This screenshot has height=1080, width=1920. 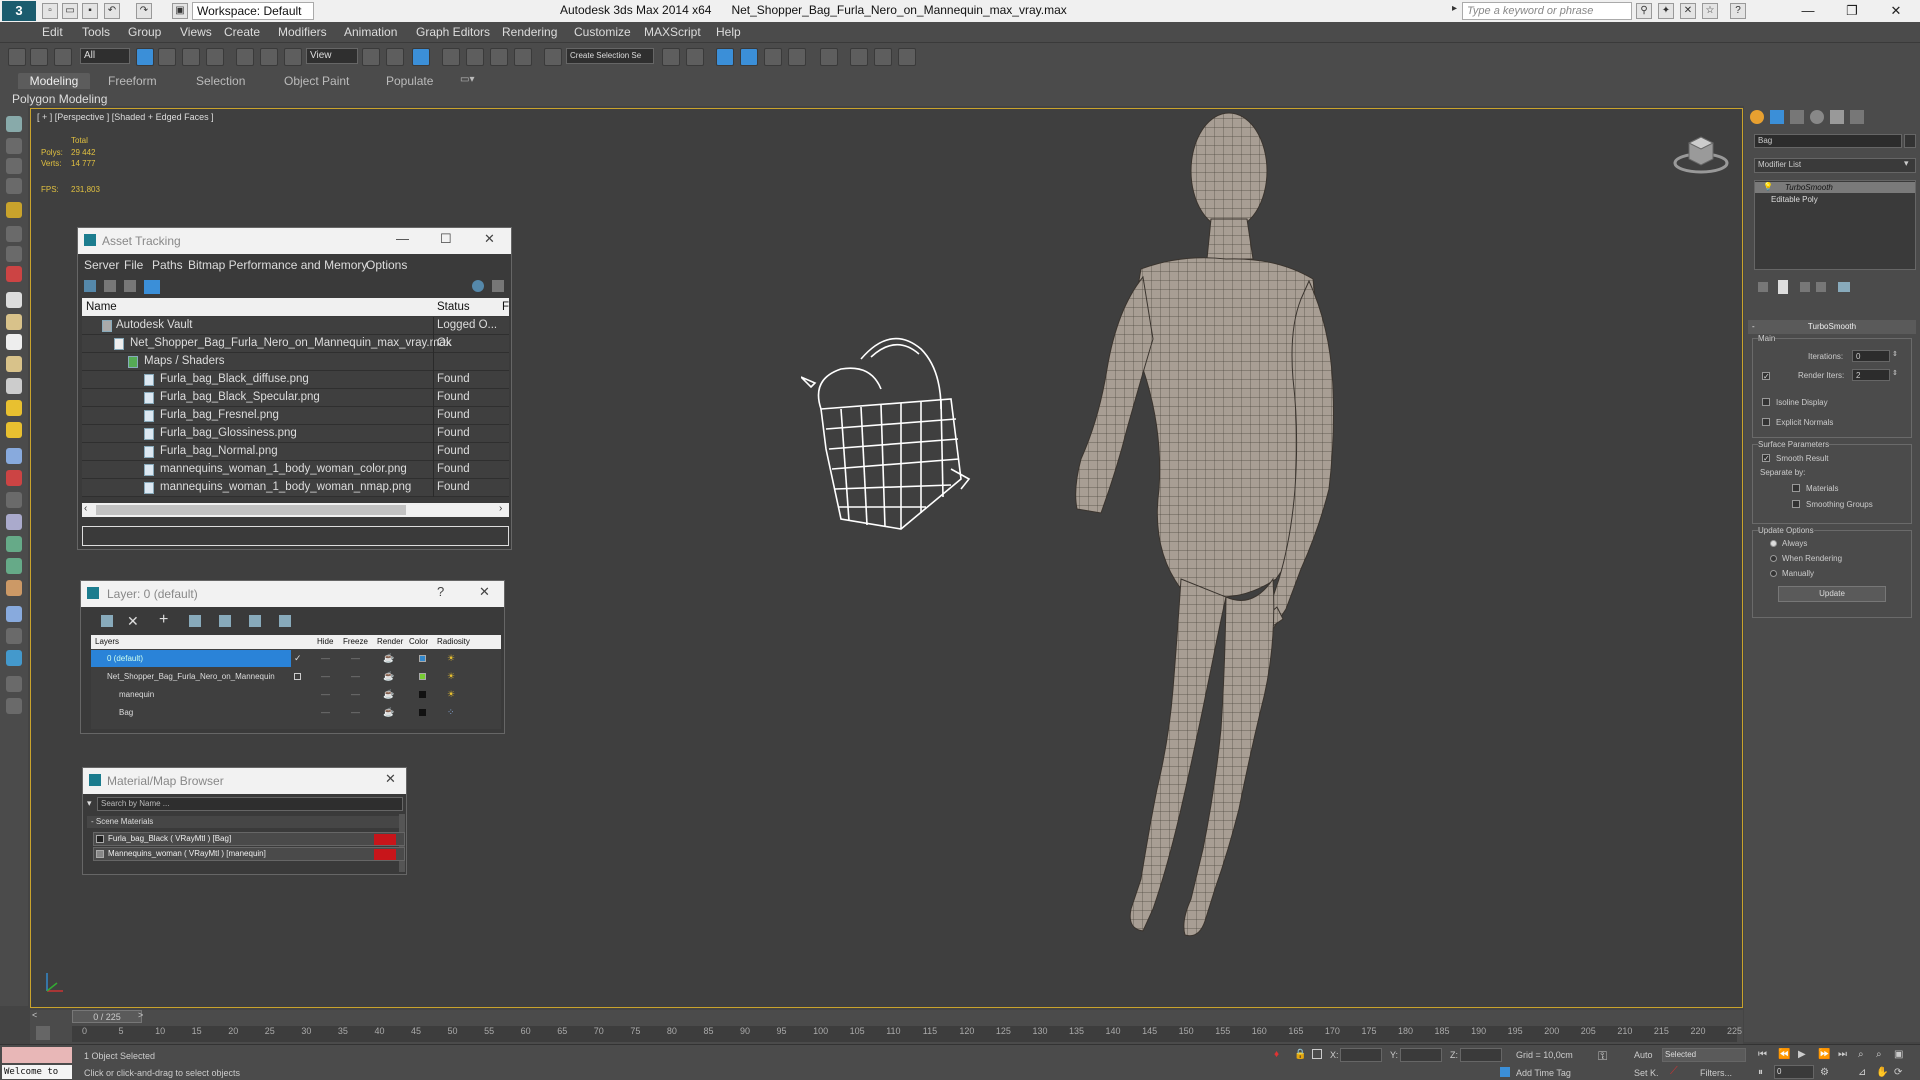 What do you see at coordinates (14, 210) in the screenshot?
I see `light-icon` at bounding box center [14, 210].